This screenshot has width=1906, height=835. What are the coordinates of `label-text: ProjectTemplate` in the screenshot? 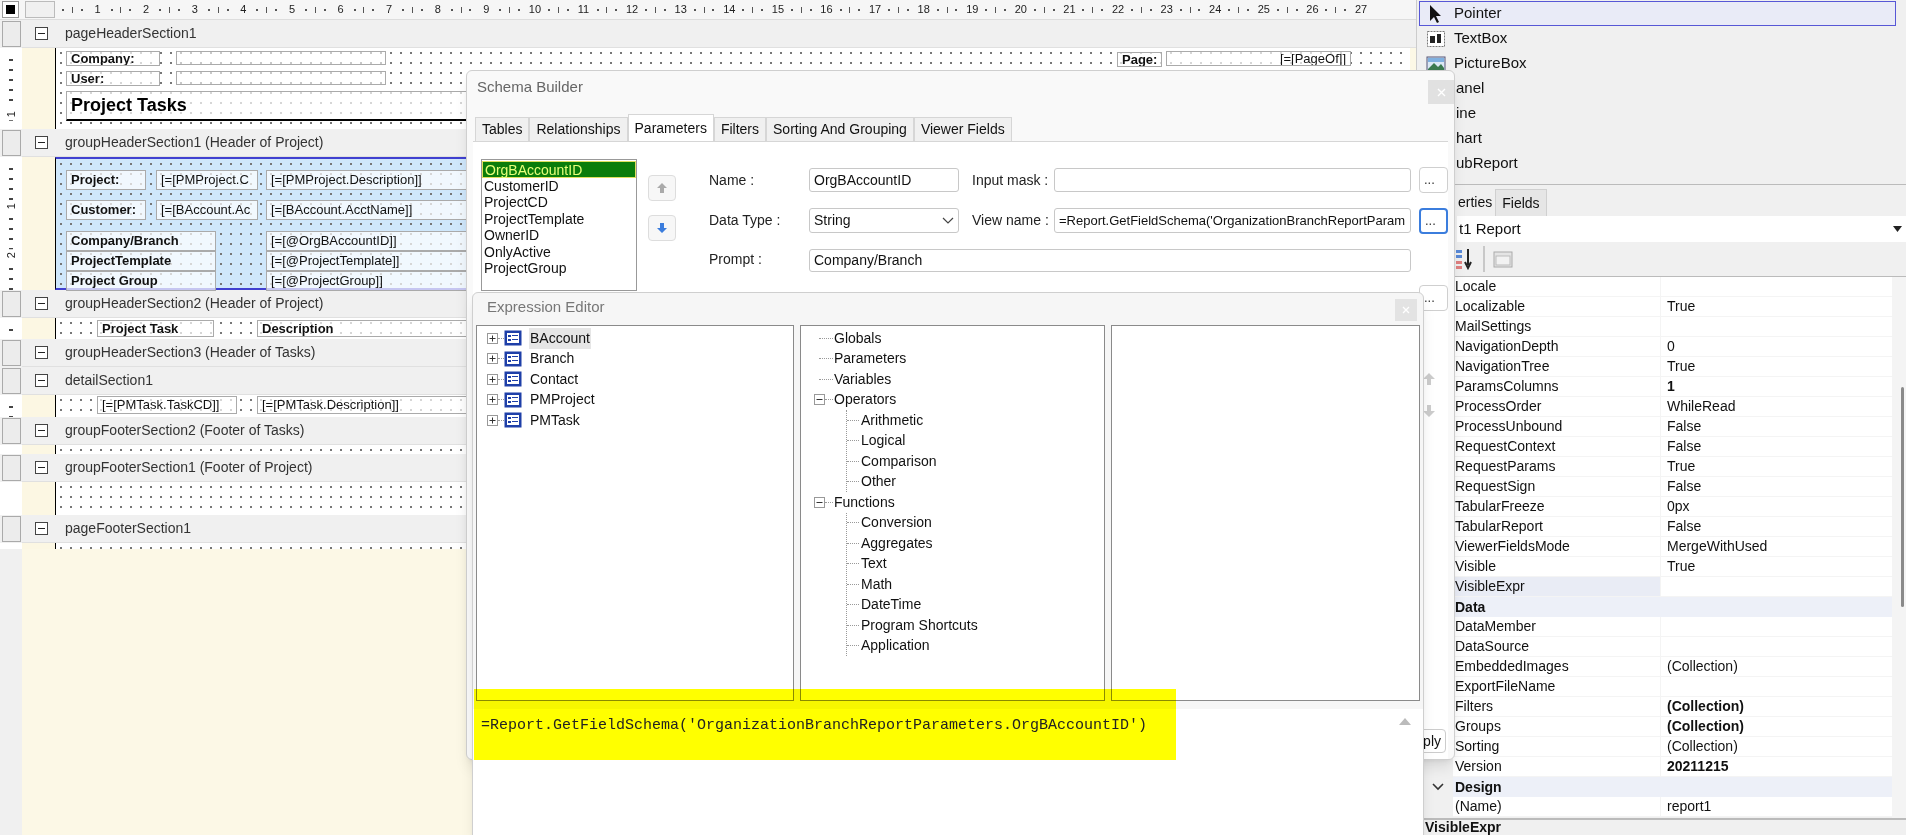 It's located at (141, 261).